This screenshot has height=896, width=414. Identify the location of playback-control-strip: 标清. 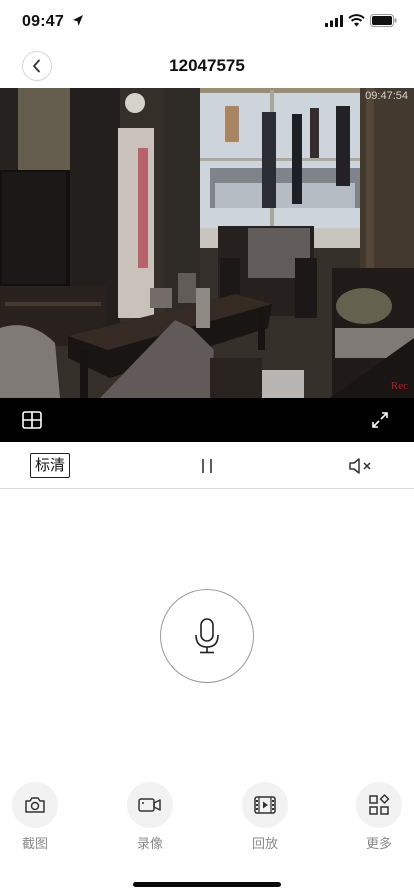
(207, 465).